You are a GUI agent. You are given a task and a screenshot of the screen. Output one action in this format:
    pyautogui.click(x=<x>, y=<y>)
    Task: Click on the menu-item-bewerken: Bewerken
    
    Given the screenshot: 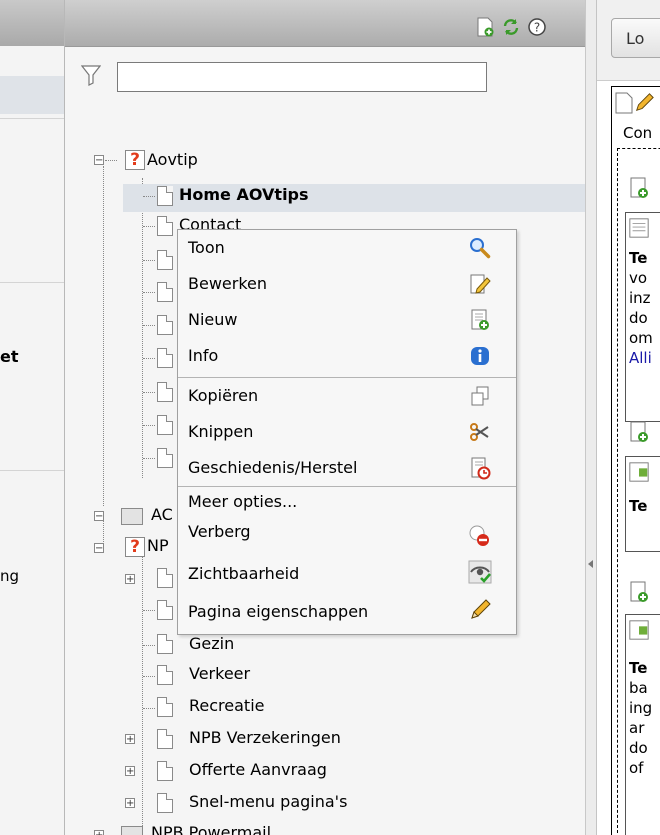 What is the action you would take?
    pyautogui.click(x=347, y=284)
    